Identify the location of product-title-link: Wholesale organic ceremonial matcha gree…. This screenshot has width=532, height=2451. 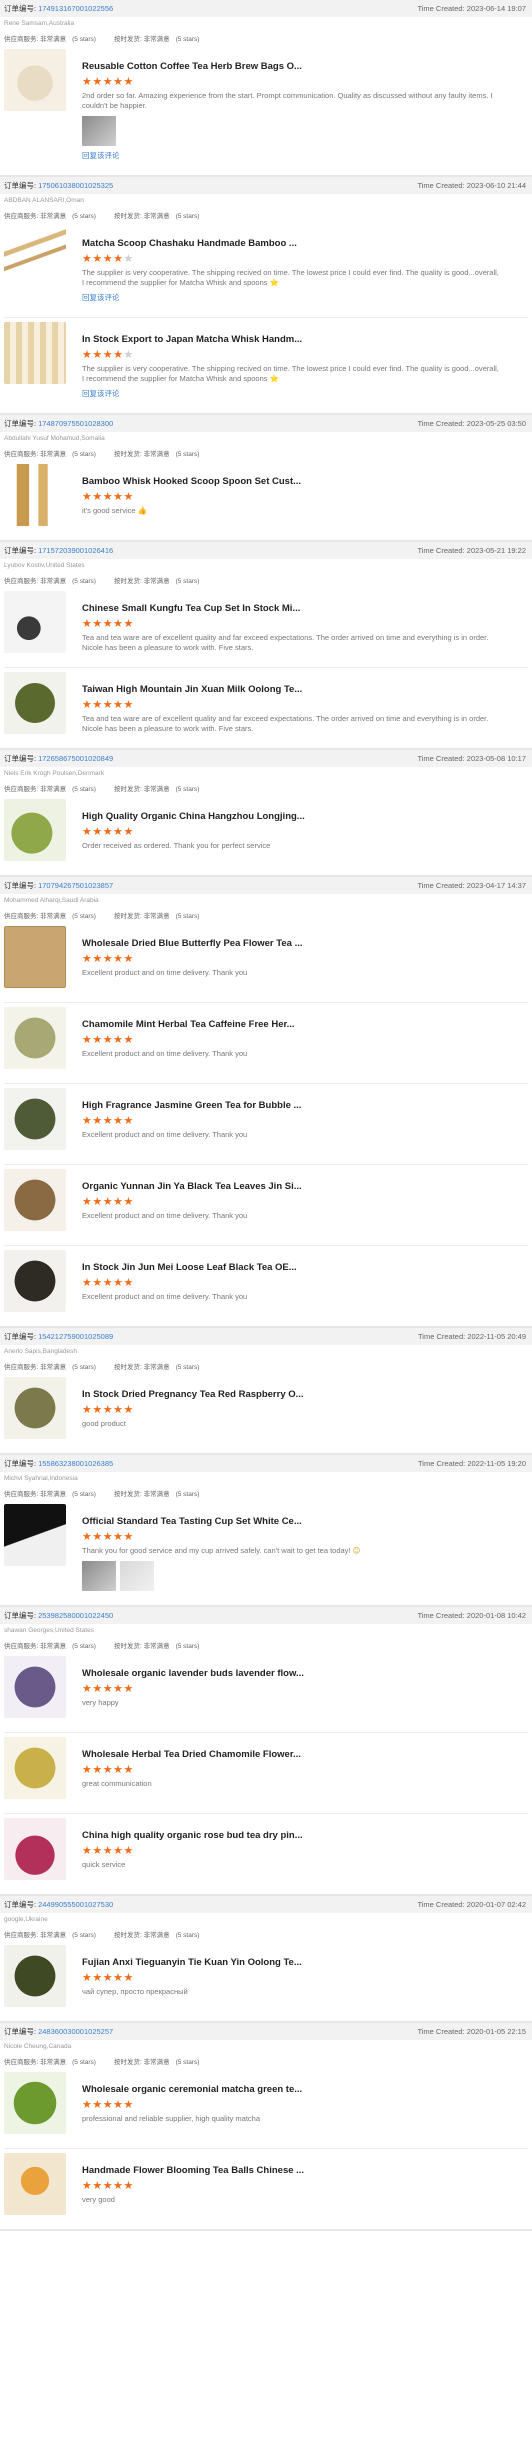
(291, 2089).